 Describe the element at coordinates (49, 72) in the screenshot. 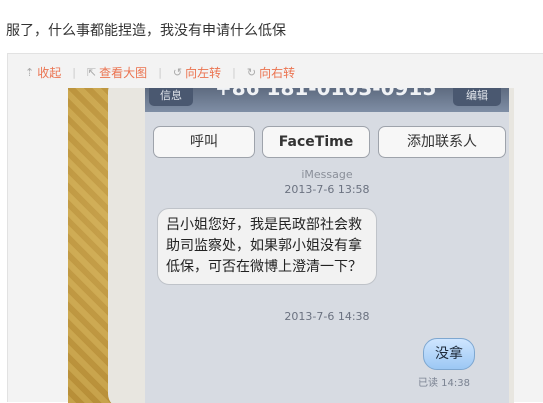

I see `collapse-label: 收起` at that location.